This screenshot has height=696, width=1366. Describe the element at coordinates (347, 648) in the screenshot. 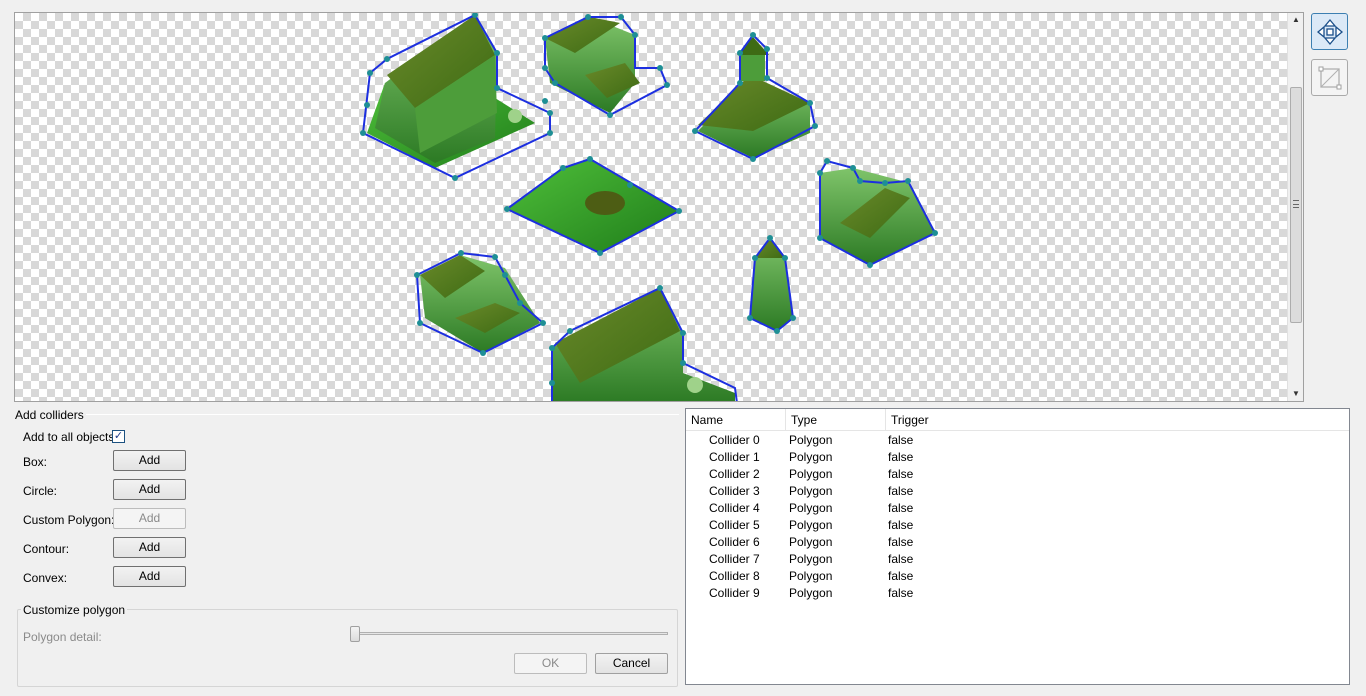

I see `customize-polygon-group` at that location.